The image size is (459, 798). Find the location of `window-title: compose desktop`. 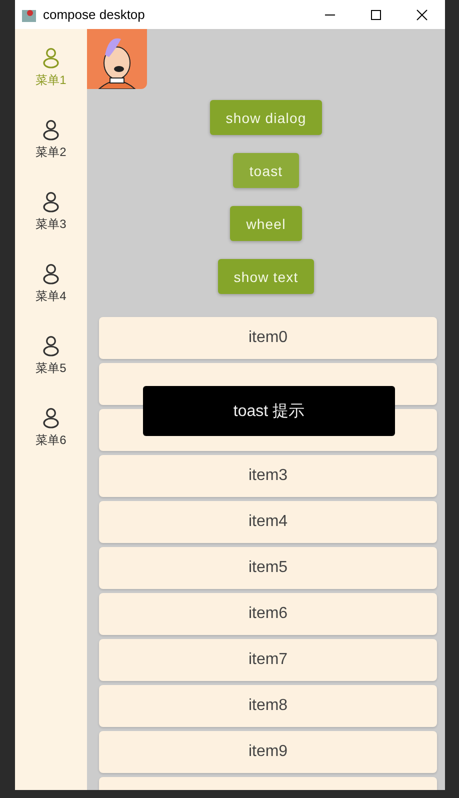

window-title: compose desktop is located at coordinates (94, 14).